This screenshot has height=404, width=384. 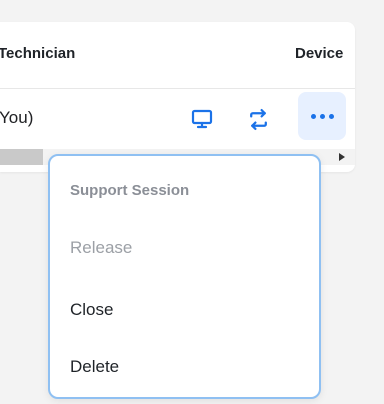 What do you see at coordinates (94, 367) in the screenshot?
I see `delete-menu-item: Delete` at bounding box center [94, 367].